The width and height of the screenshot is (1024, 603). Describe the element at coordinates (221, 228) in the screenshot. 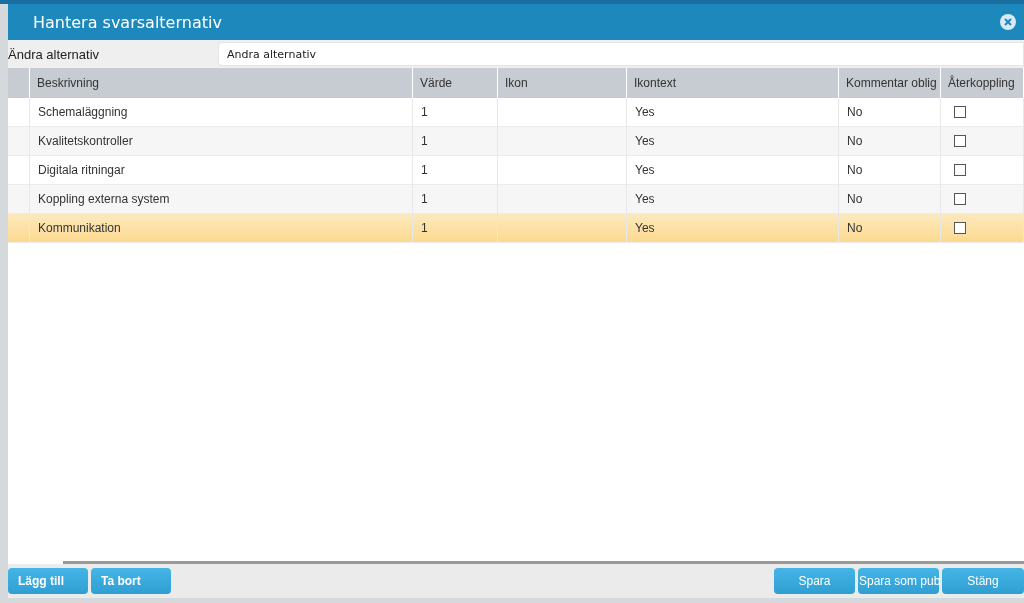

I see `table-cell: Kommunikation` at that location.